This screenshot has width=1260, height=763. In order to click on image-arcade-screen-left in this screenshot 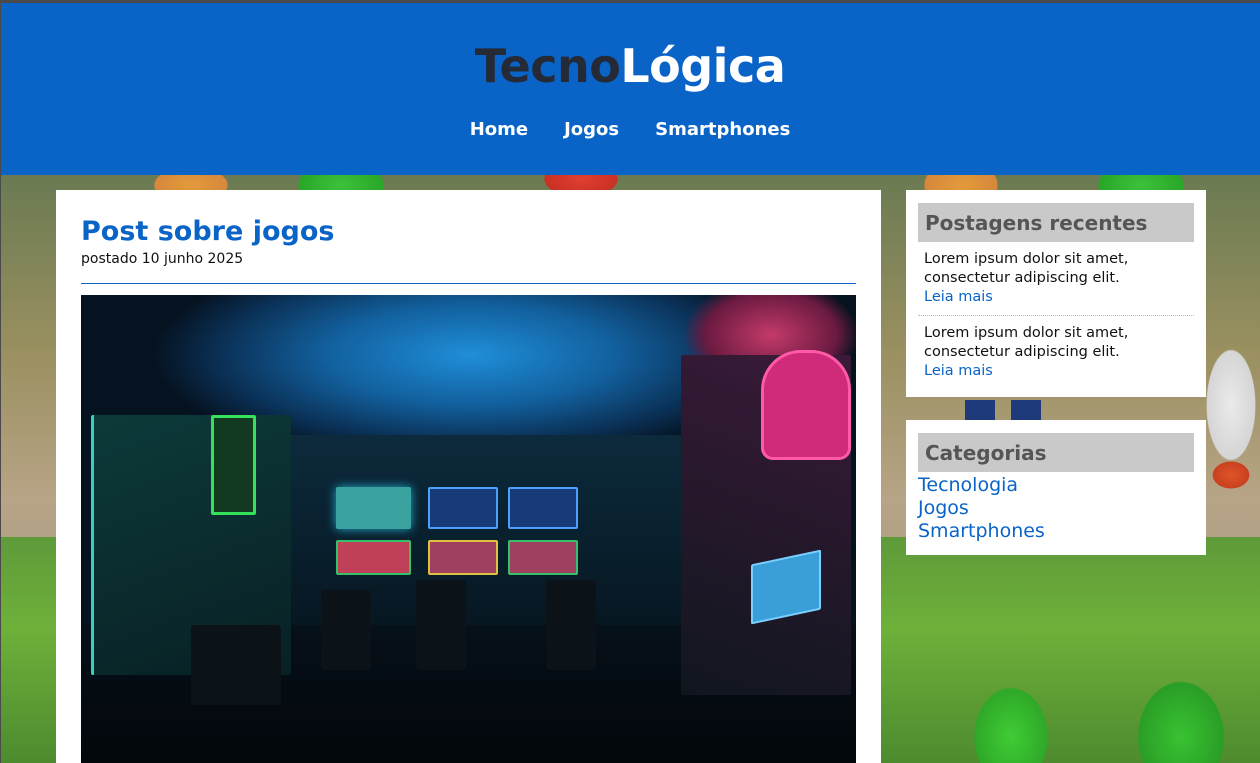, I will do `click(233, 465)`.